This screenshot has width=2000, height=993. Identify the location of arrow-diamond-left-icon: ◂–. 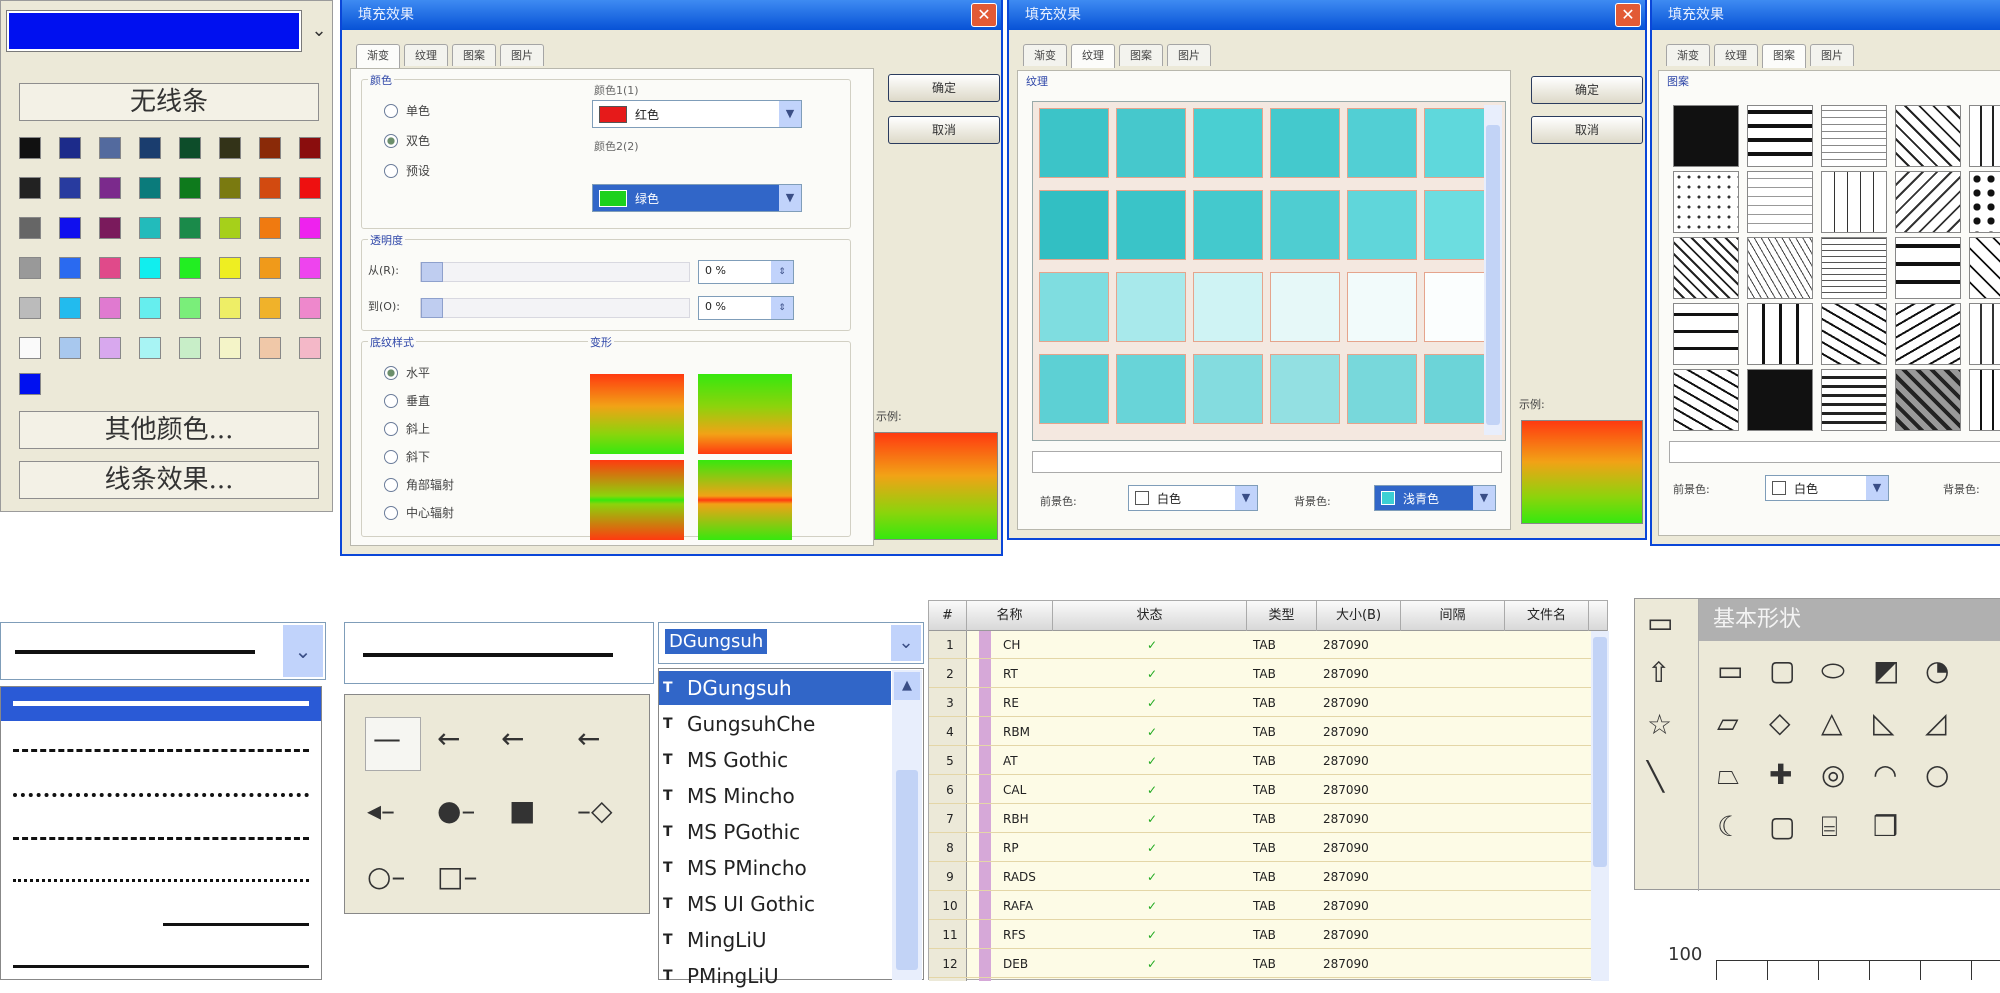
(381, 811).